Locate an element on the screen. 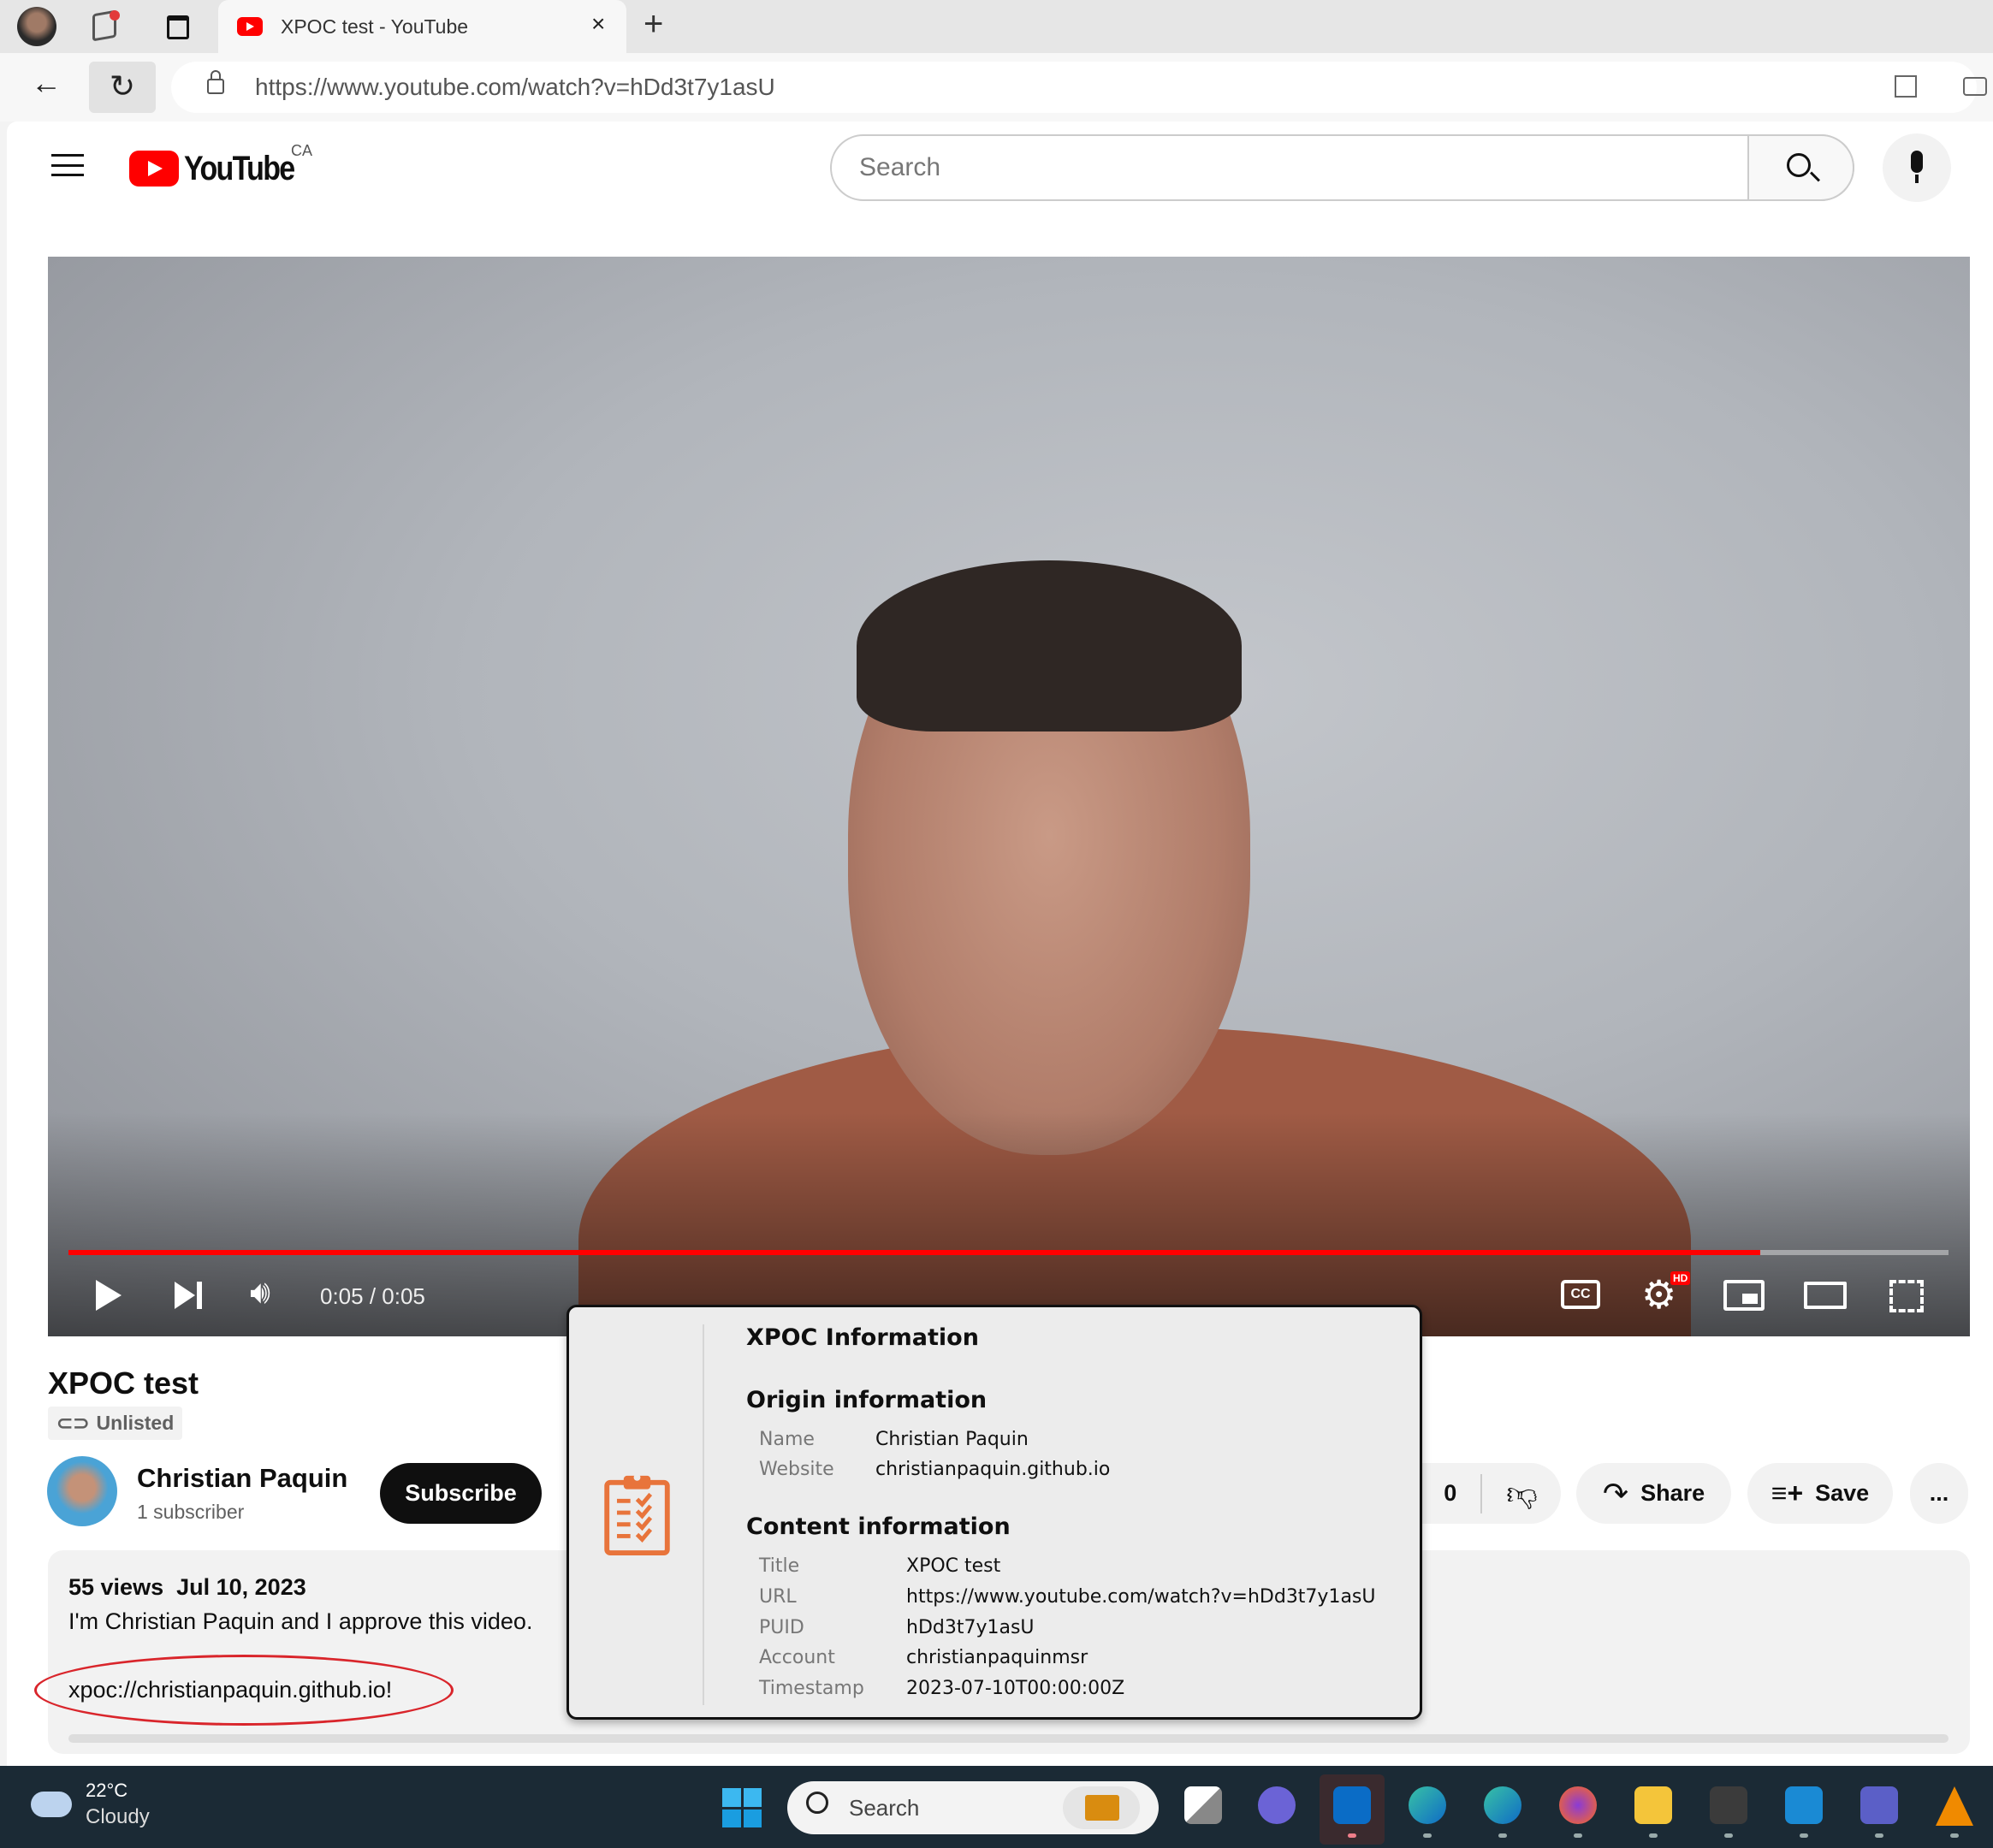 This screenshot has width=1993, height=1848. mic-icon is located at coordinates (1917, 162).